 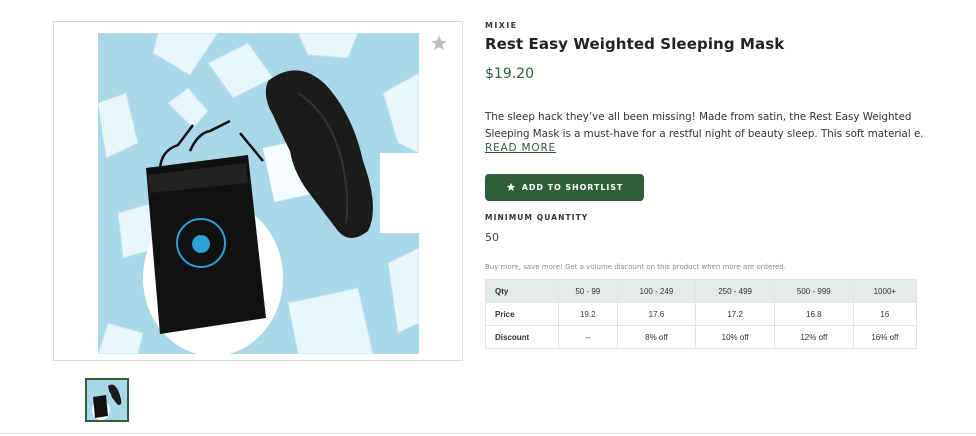 I want to click on table-cell: 10% off, so click(x=735, y=337).